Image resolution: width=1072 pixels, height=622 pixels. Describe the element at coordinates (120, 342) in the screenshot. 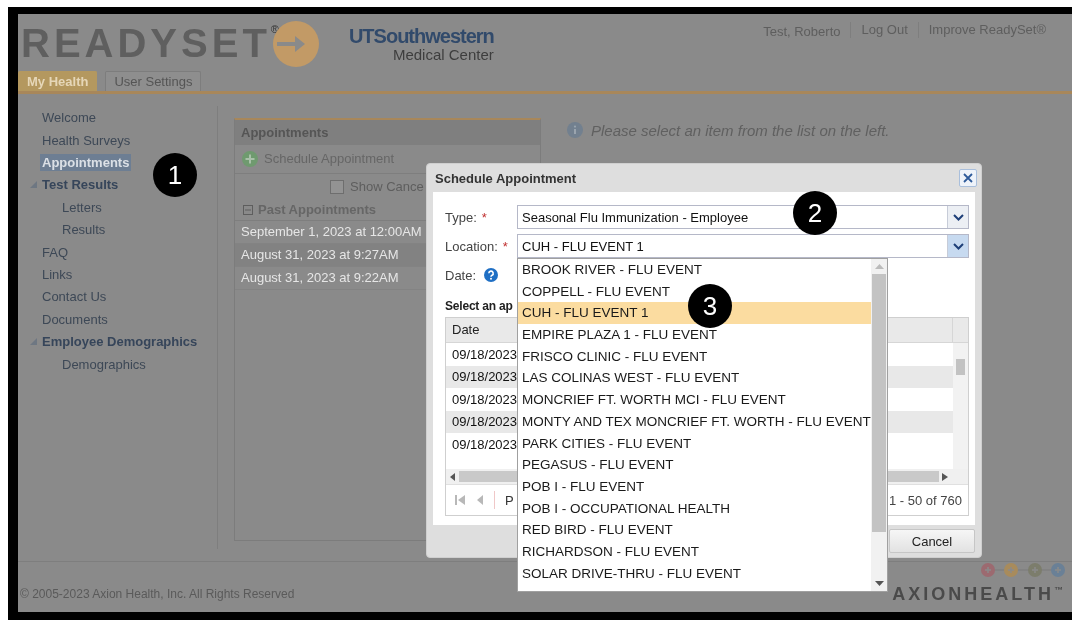

I see `sidebar-item: Employee Demographics` at that location.